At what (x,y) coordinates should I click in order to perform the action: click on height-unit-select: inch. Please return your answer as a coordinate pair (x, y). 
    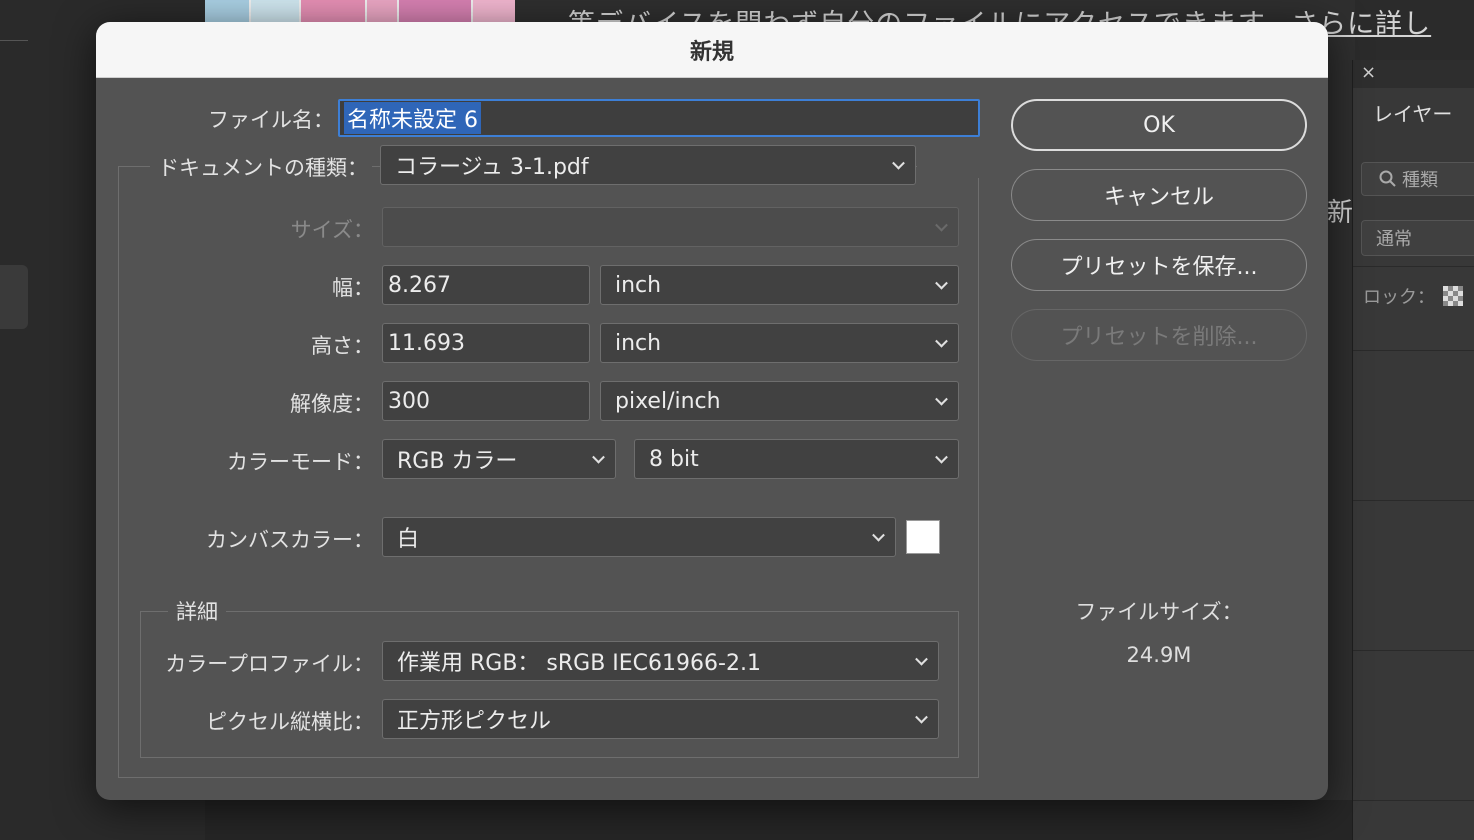
    Looking at the image, I should click on (779, 343).